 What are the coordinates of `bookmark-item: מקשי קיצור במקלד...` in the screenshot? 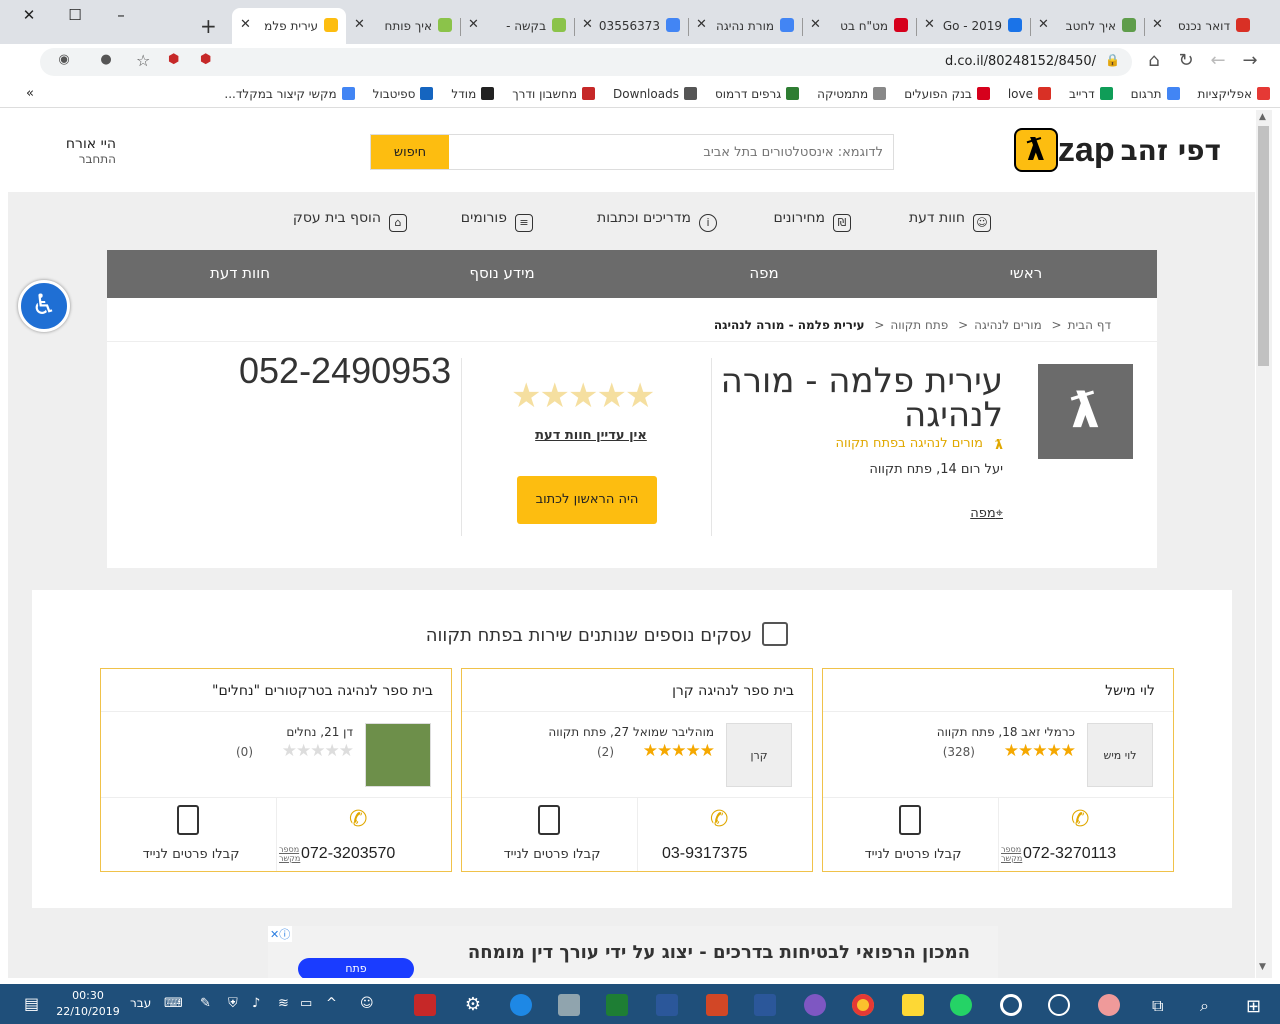 It's located at (289, 94).